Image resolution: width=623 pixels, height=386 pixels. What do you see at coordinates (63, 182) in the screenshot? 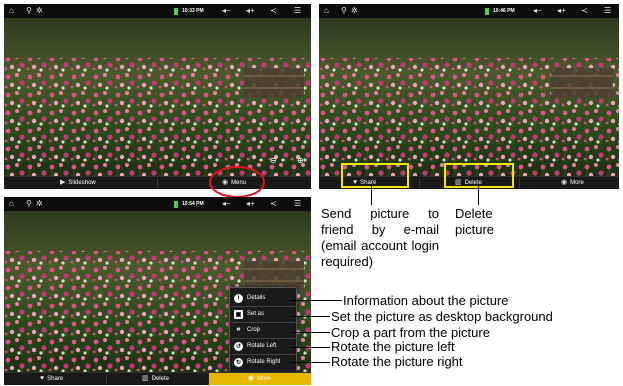
I see `play-icon: ▶` at bounding box center [63, 182].